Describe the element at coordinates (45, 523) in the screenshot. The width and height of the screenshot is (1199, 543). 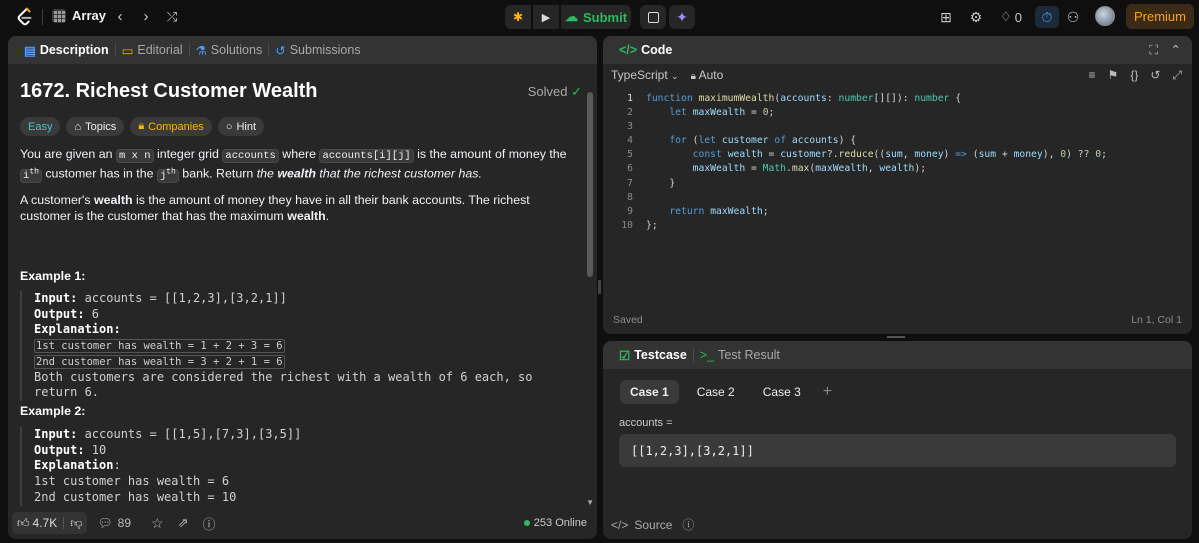
I see `like-count: 4.7K` at that location.